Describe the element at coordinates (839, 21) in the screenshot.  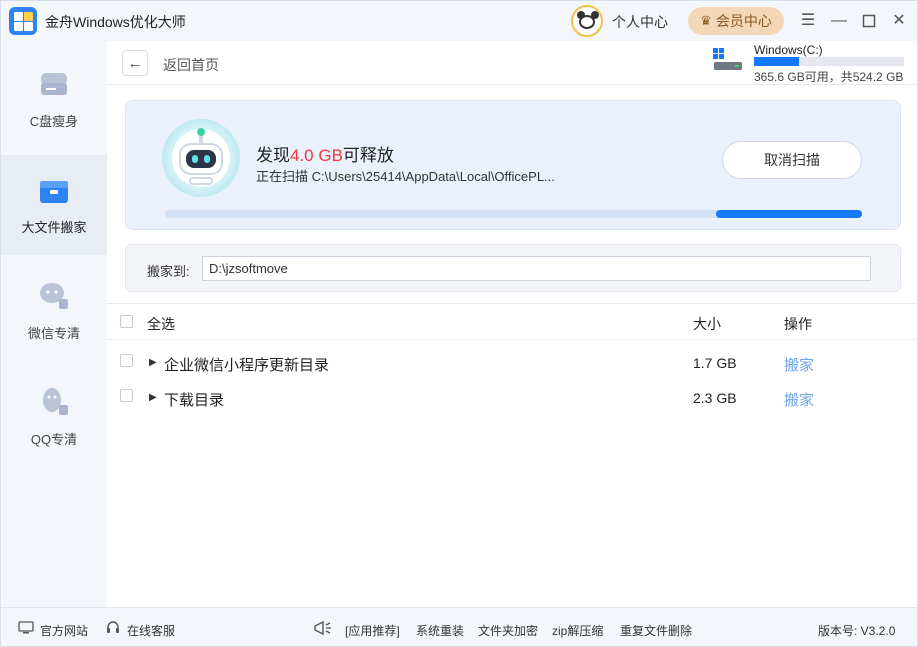
I see `minimize-icon: —` at that location.